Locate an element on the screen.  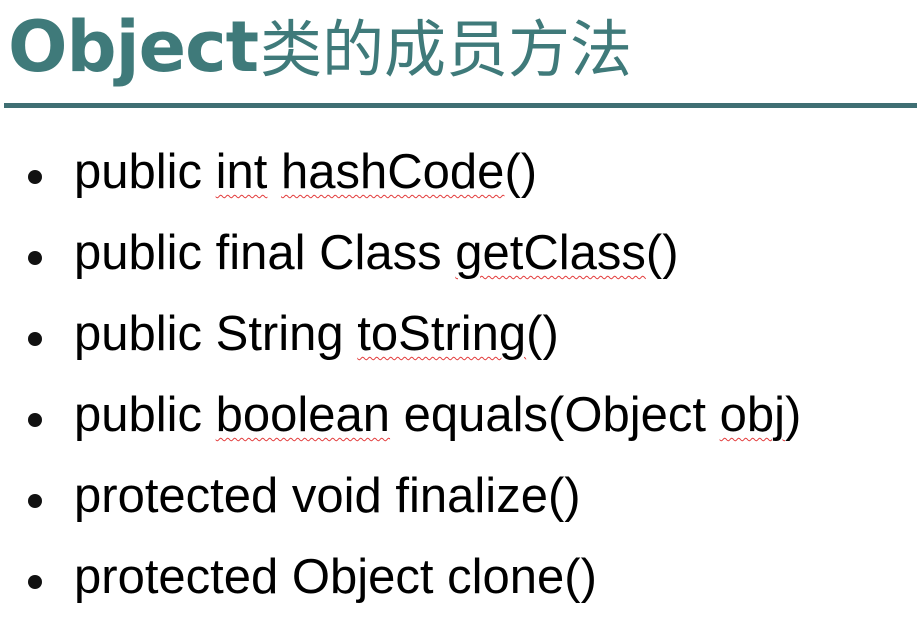
signature-text: protected void finalize() is located at coordinates (327, 496).